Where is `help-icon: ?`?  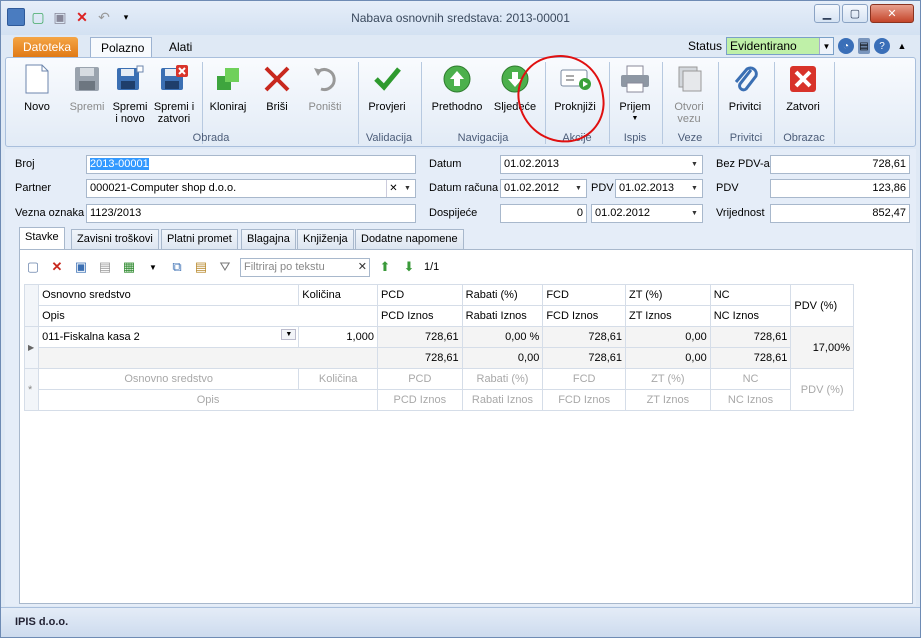 help-icon: ? is located at coordinates (882, 46).